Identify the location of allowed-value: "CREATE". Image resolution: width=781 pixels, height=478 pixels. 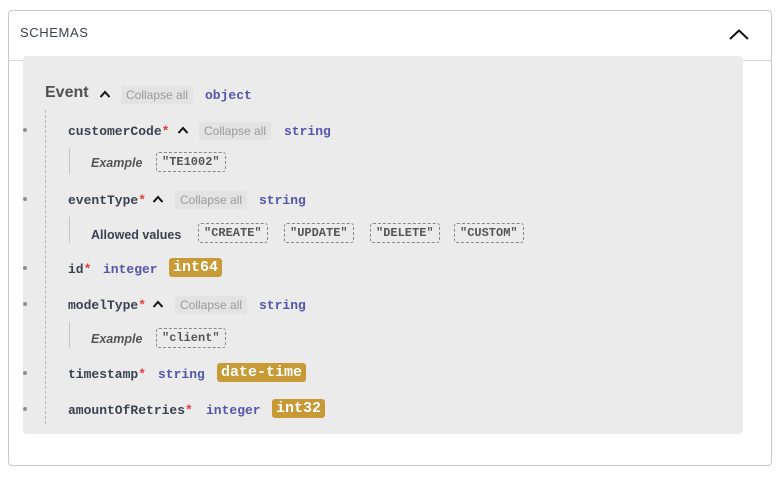
(233, 233).